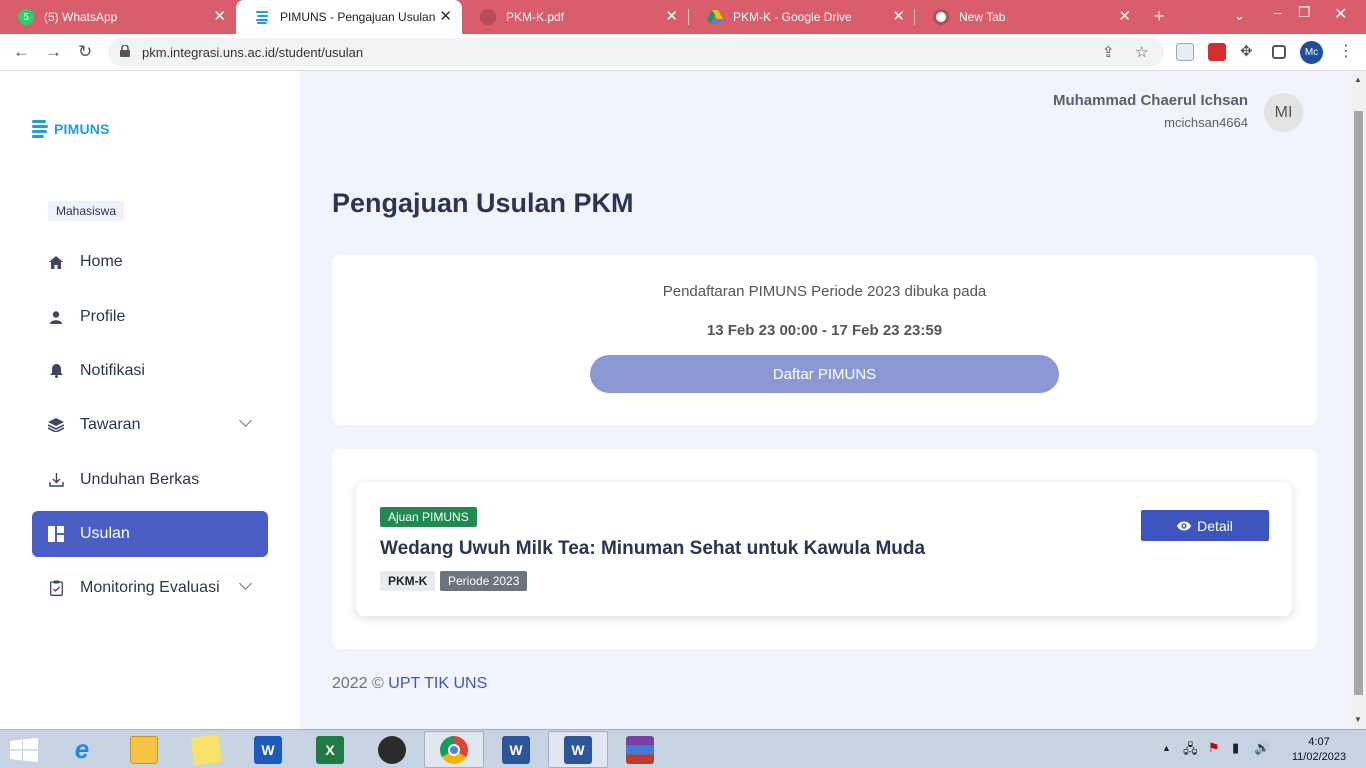 The height and width of the screenshot is (768, 1366). What do you see at coordinates (40, 129) in the screenshot?
I see `pimuns-logo-icon` at bounding box center [40, 129].